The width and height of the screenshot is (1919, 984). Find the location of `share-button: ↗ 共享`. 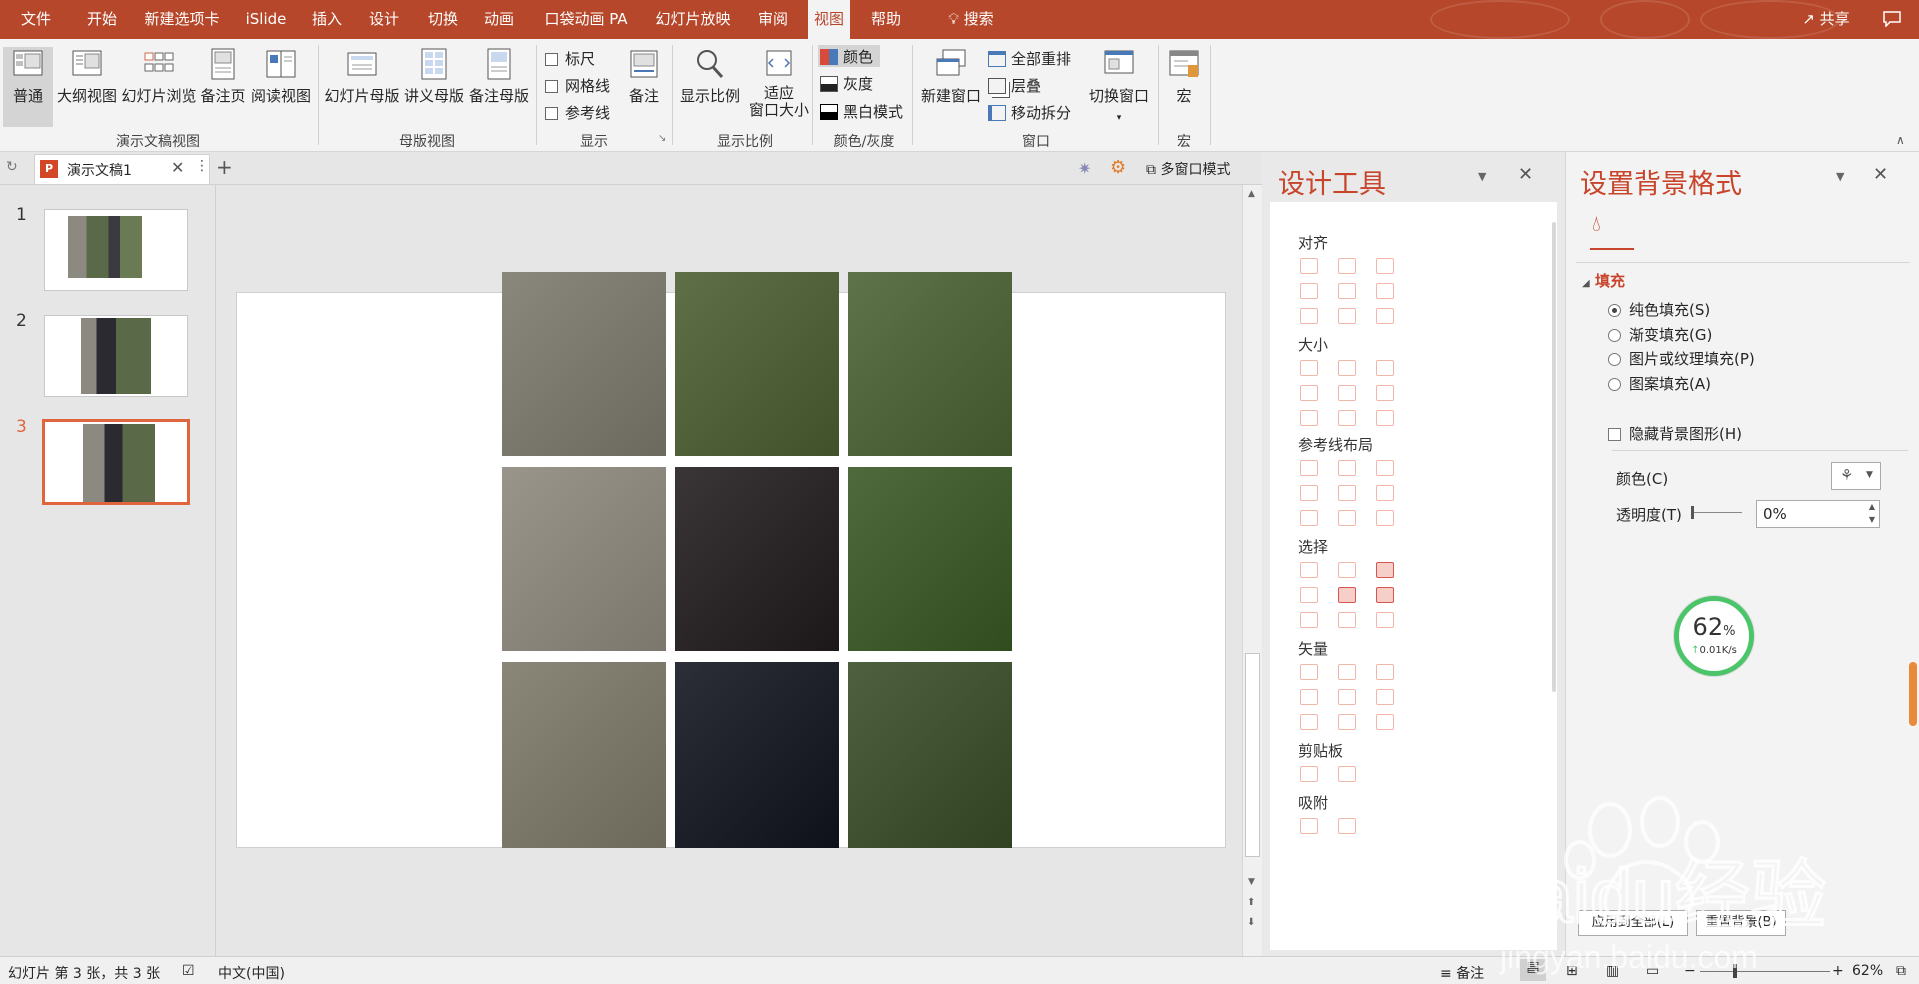

share-button: ↗ 共享 is located at coordinates (1826, 19).